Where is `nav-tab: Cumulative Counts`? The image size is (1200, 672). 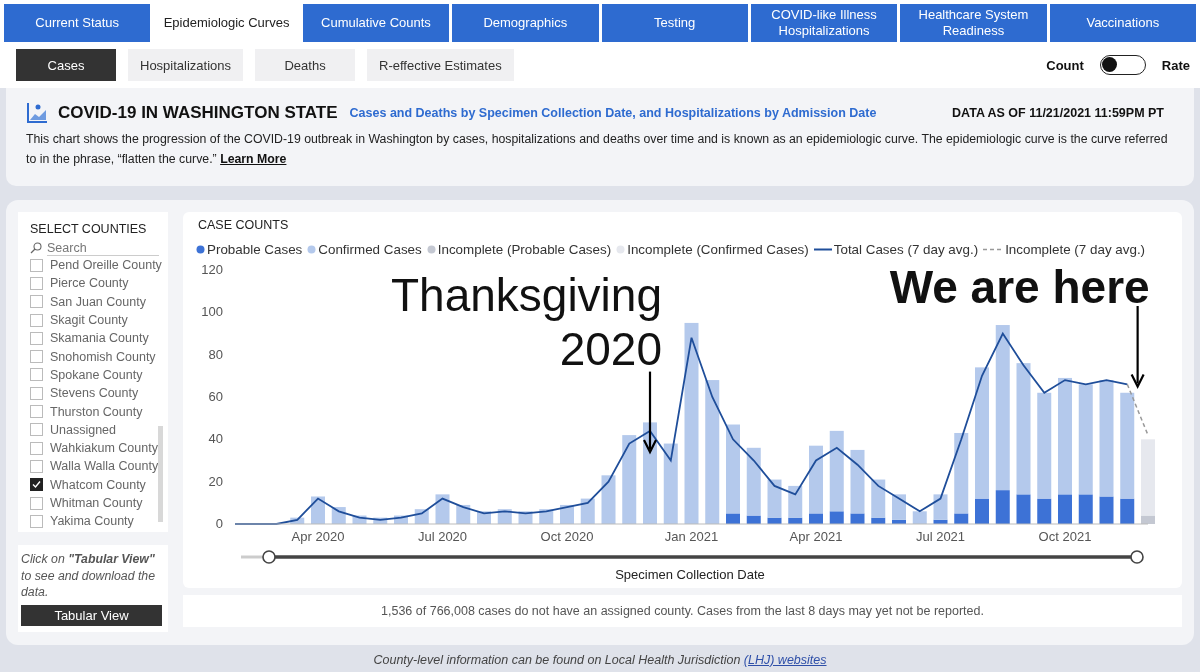 nav-tab: Cumulative Counts is located at coordinates (376, 23).